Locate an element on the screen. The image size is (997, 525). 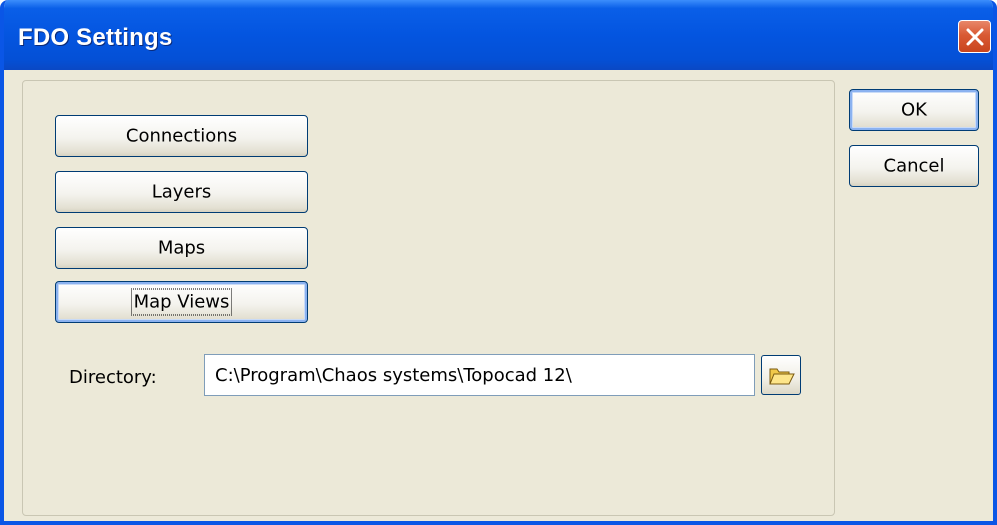
window-title: FDO Settings is located at coordinates (95, 37).